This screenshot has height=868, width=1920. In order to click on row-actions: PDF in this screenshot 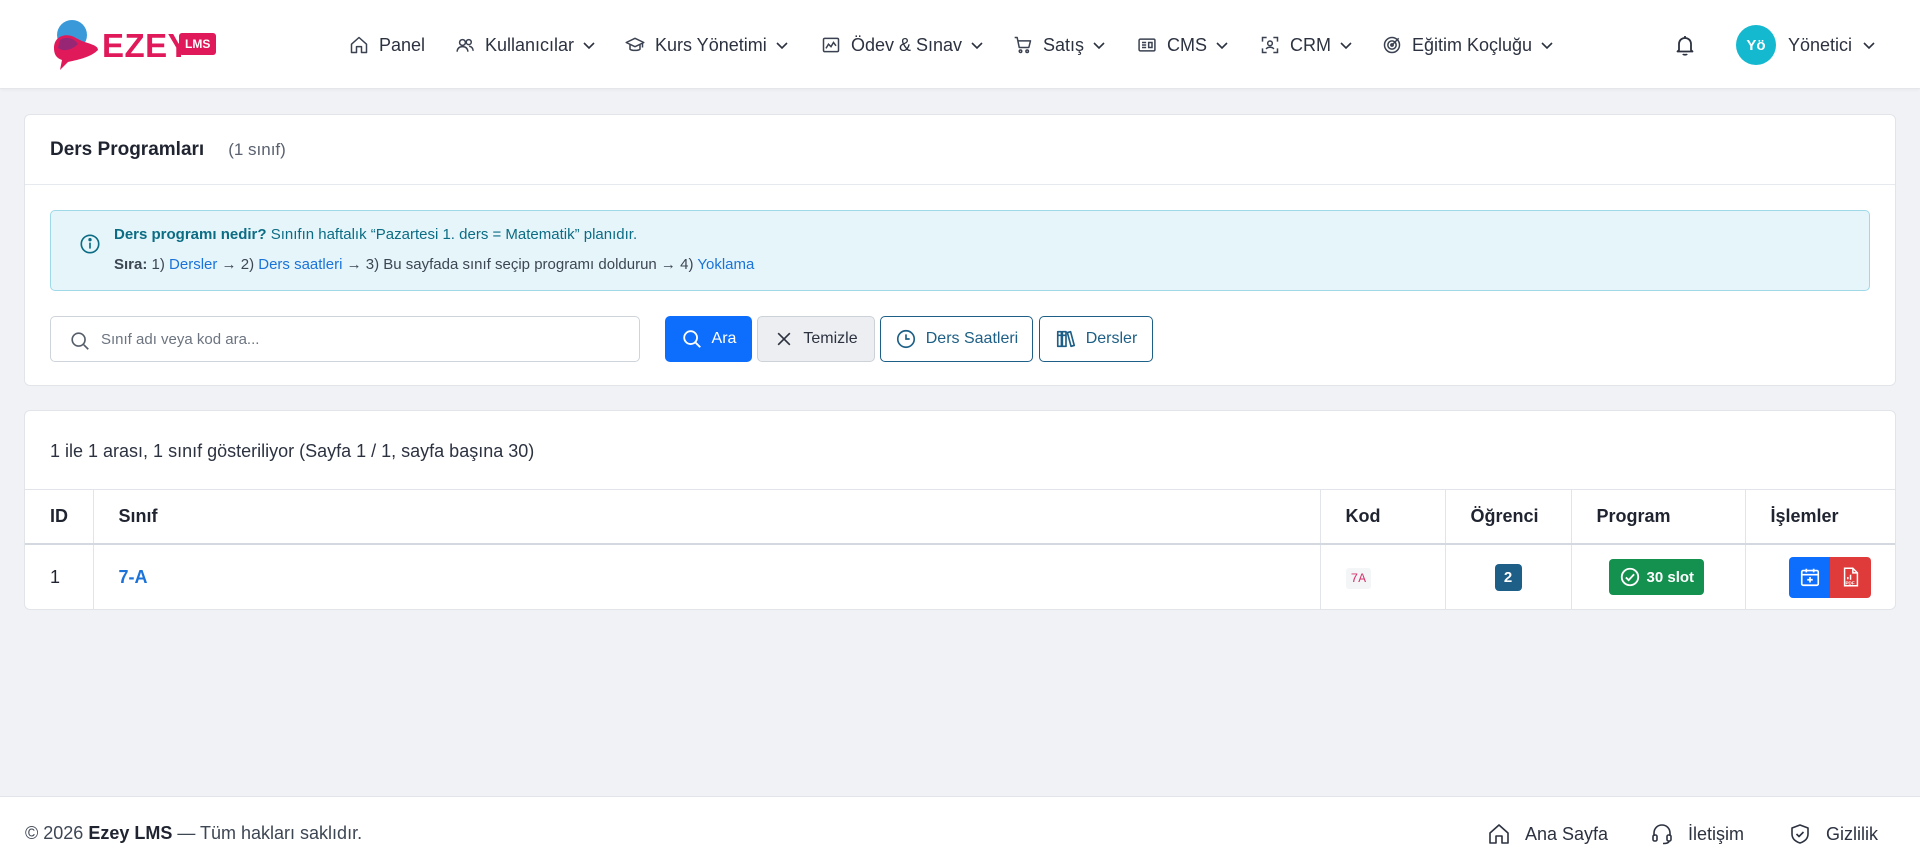, I will do `click(1833, 577)`.